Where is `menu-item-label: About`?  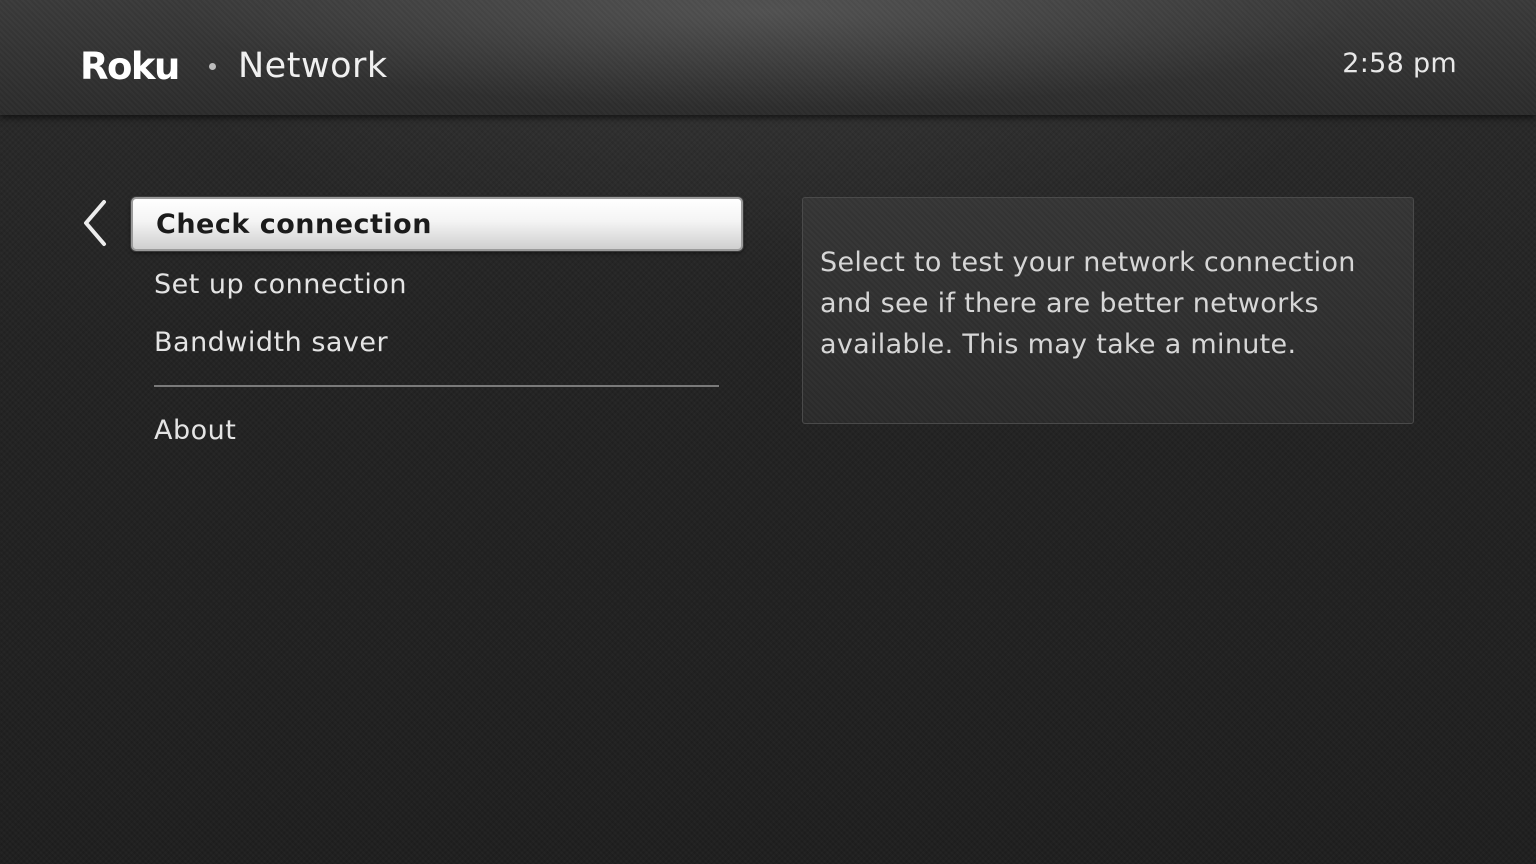 menu-item-label: About is located at coordinates (195, 430).